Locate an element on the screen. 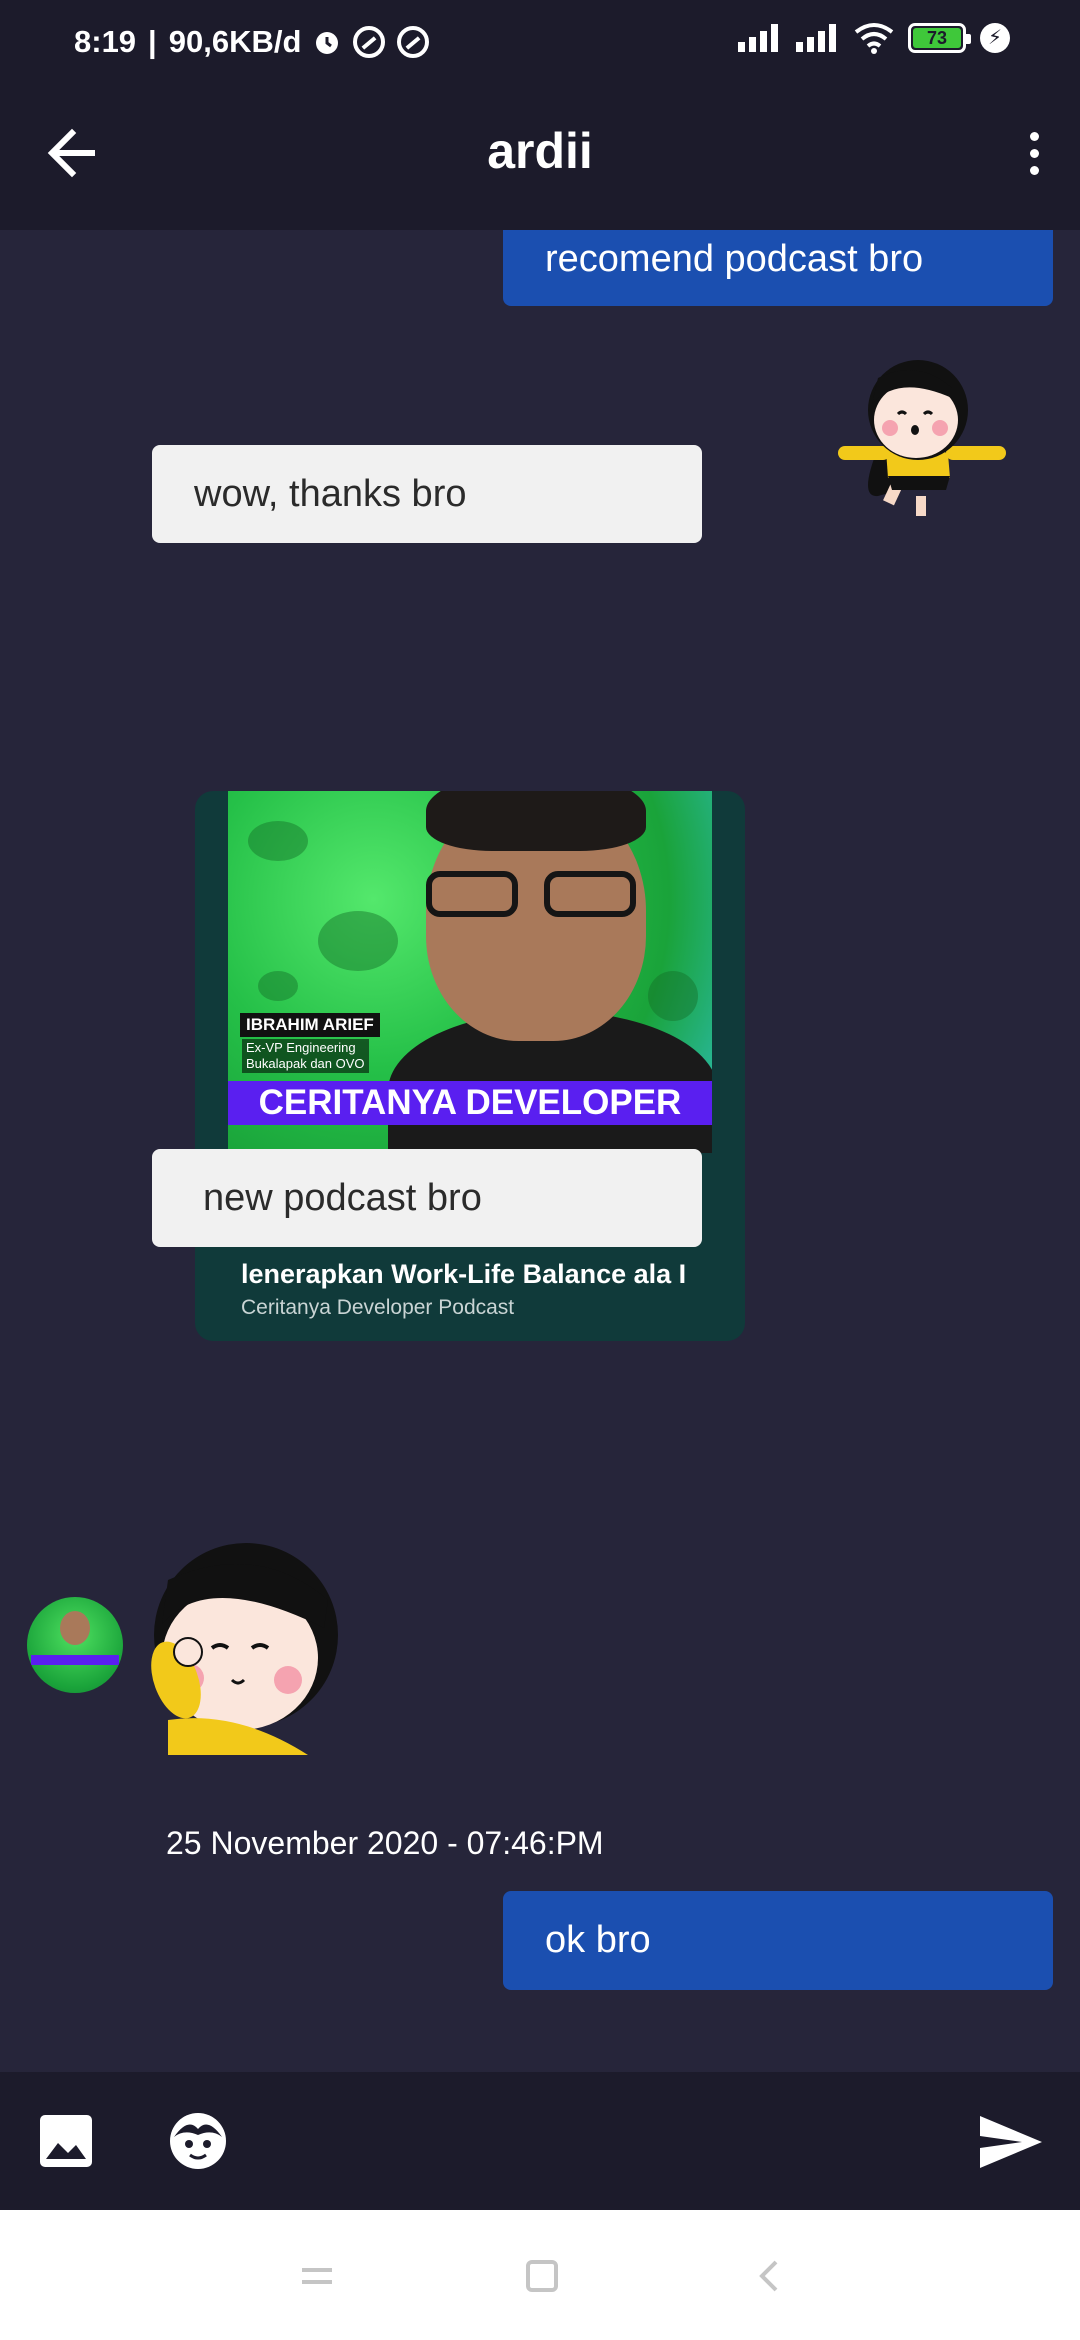 The image size is (1080, 2340). image-icon is located at coordinates (66, 2141).